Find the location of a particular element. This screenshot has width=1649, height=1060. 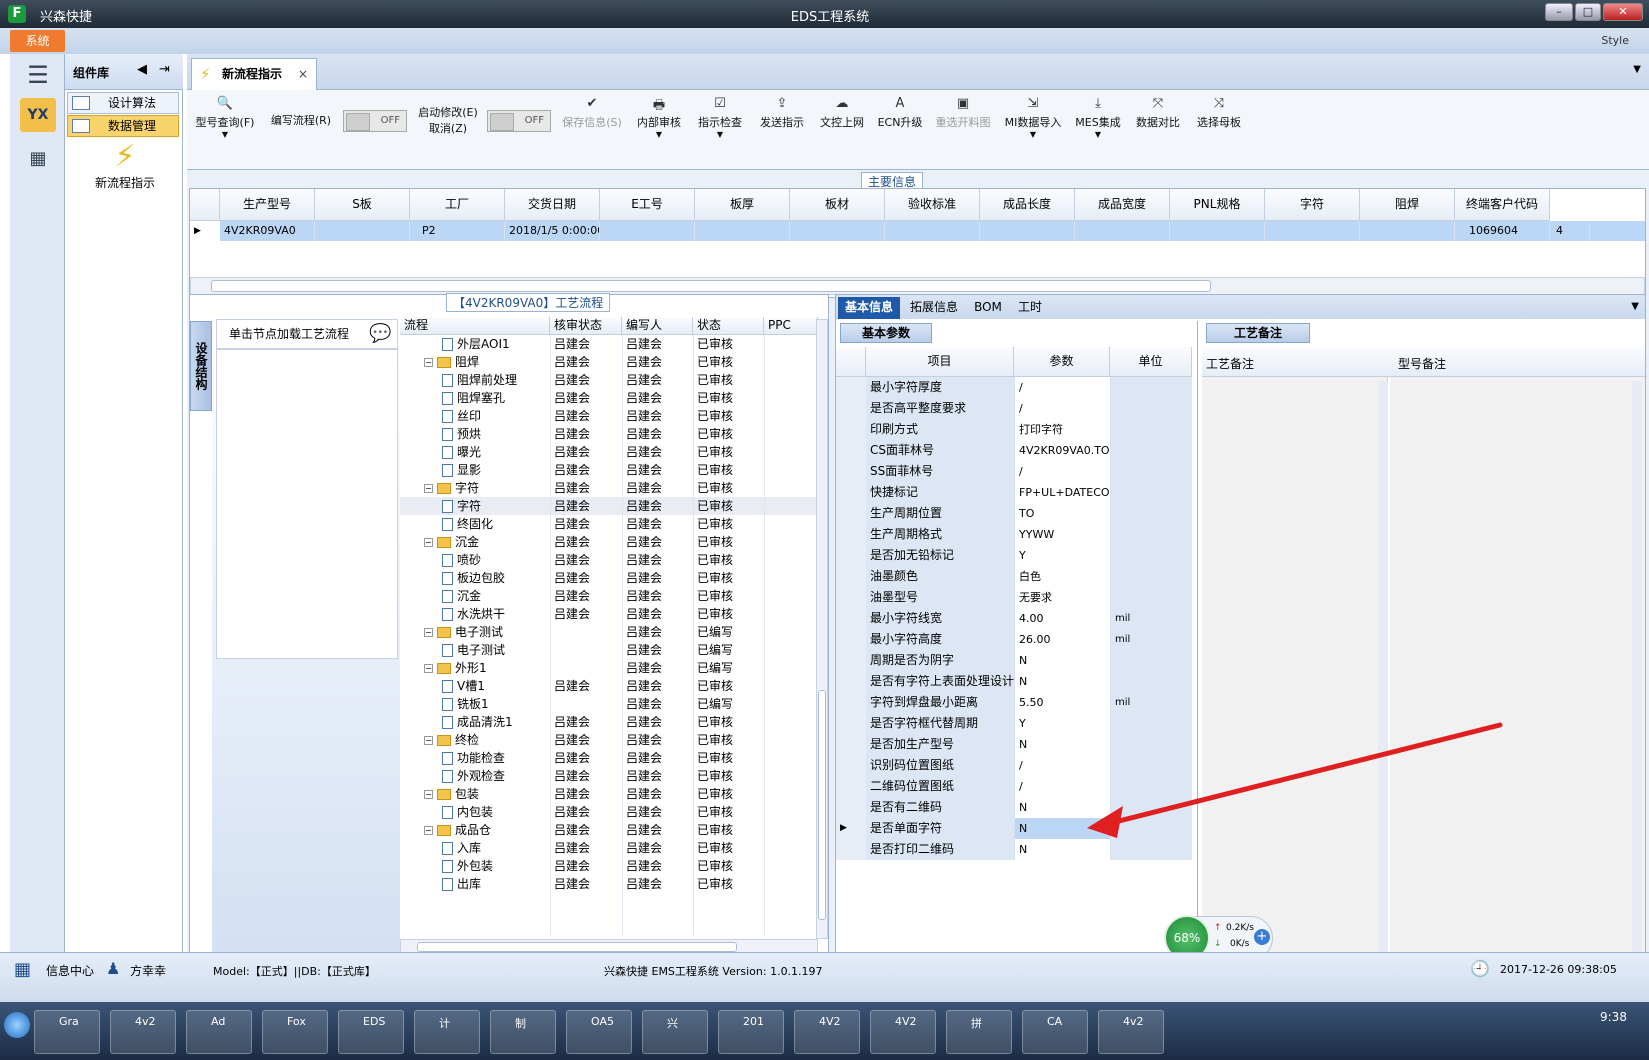

component-library-header: 组件库 ◀ ⇥ is located at coordinates (124, 72).